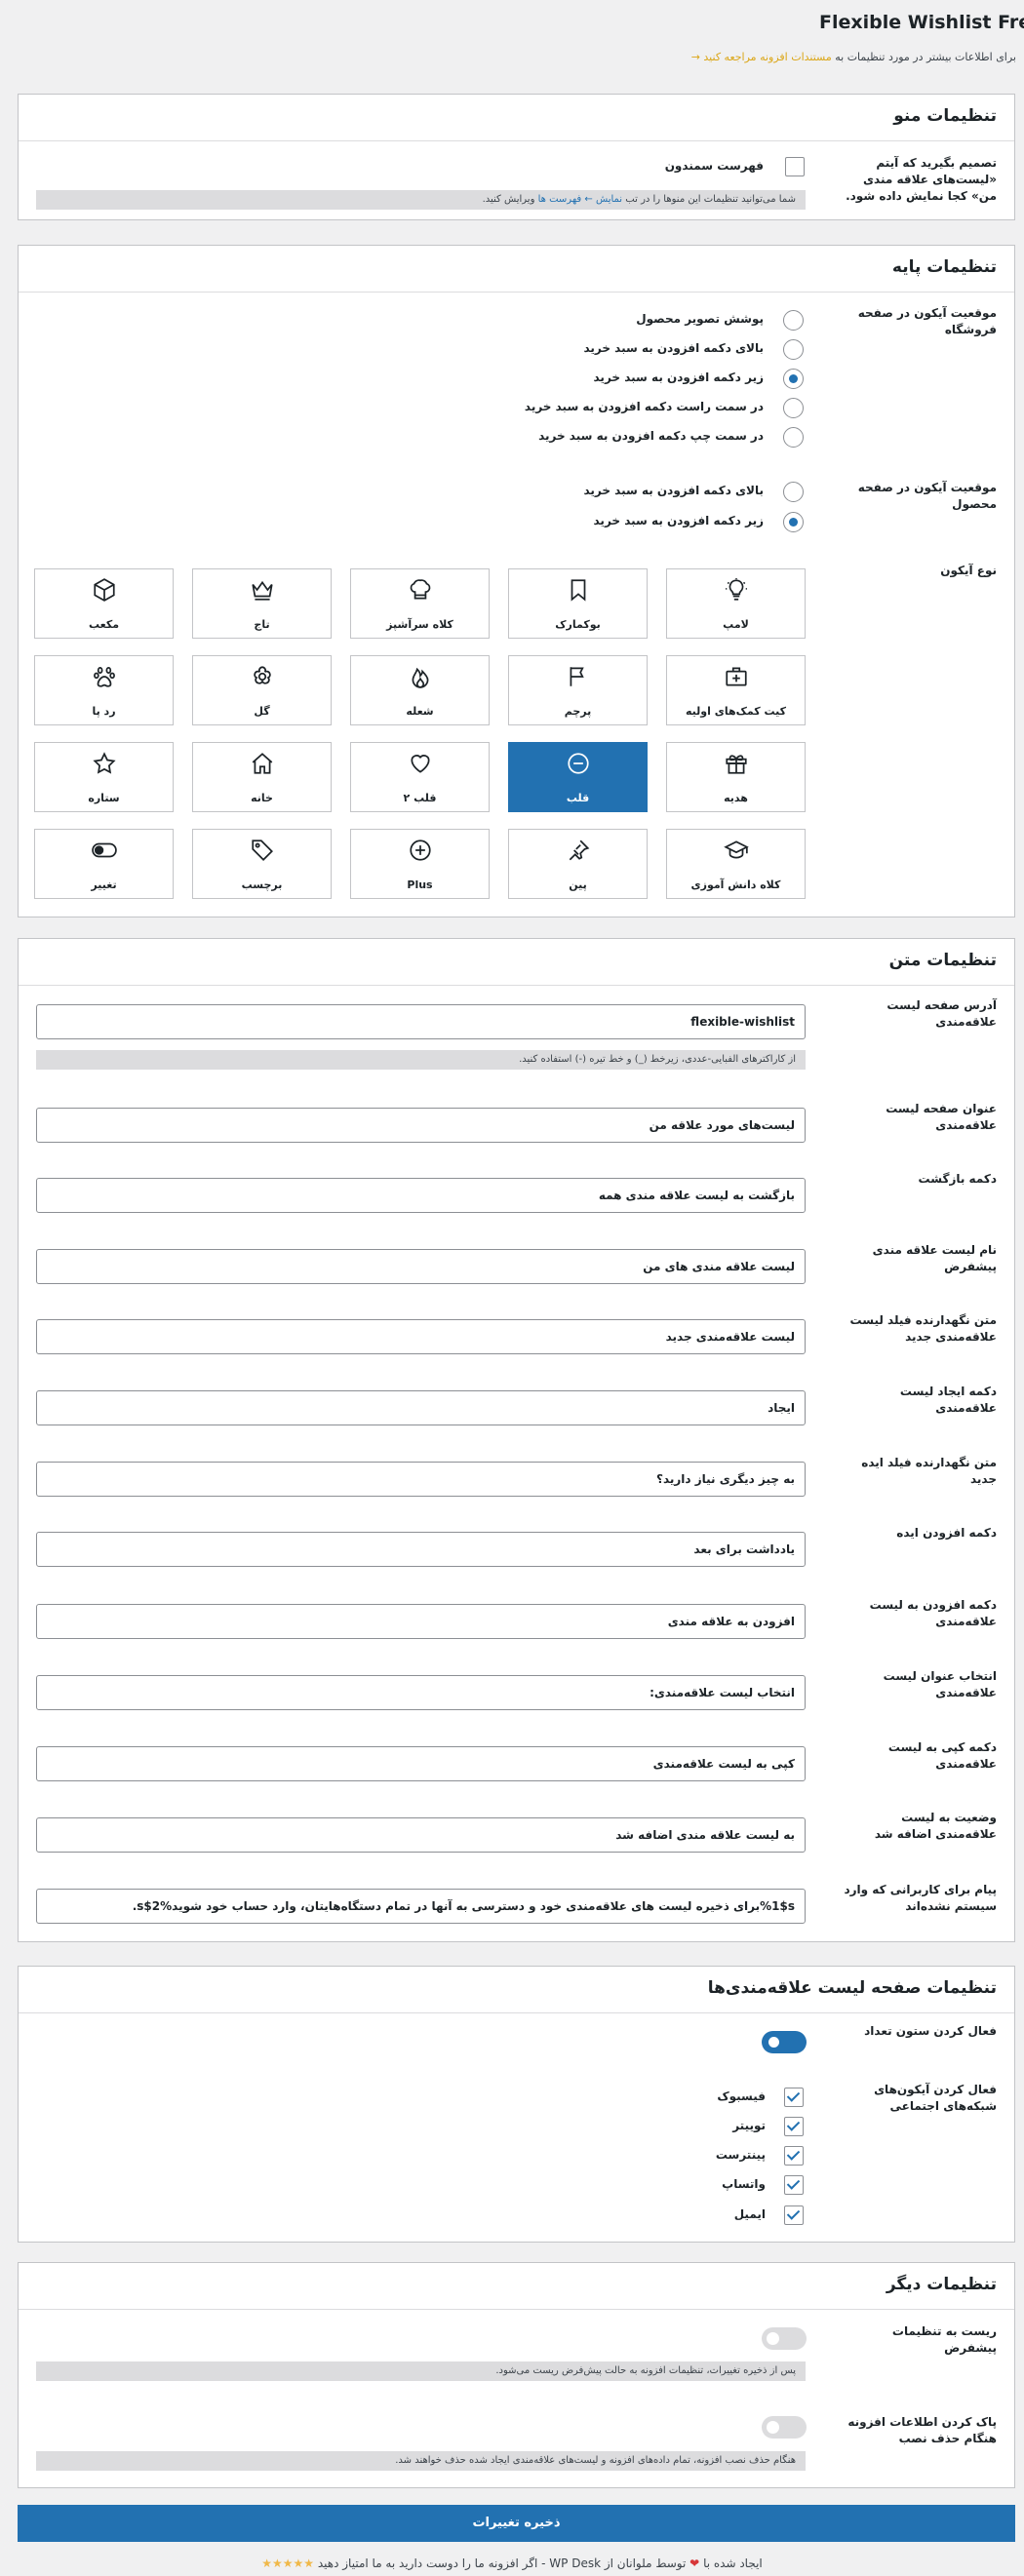  Describe the element at coordinates (736, 798) in the screenshot. I see `icon-tile-label: هدیه` at that location.